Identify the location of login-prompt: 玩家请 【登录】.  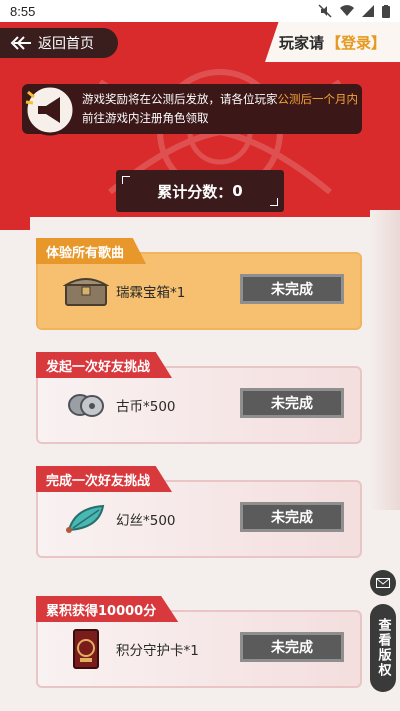
(332, 42).